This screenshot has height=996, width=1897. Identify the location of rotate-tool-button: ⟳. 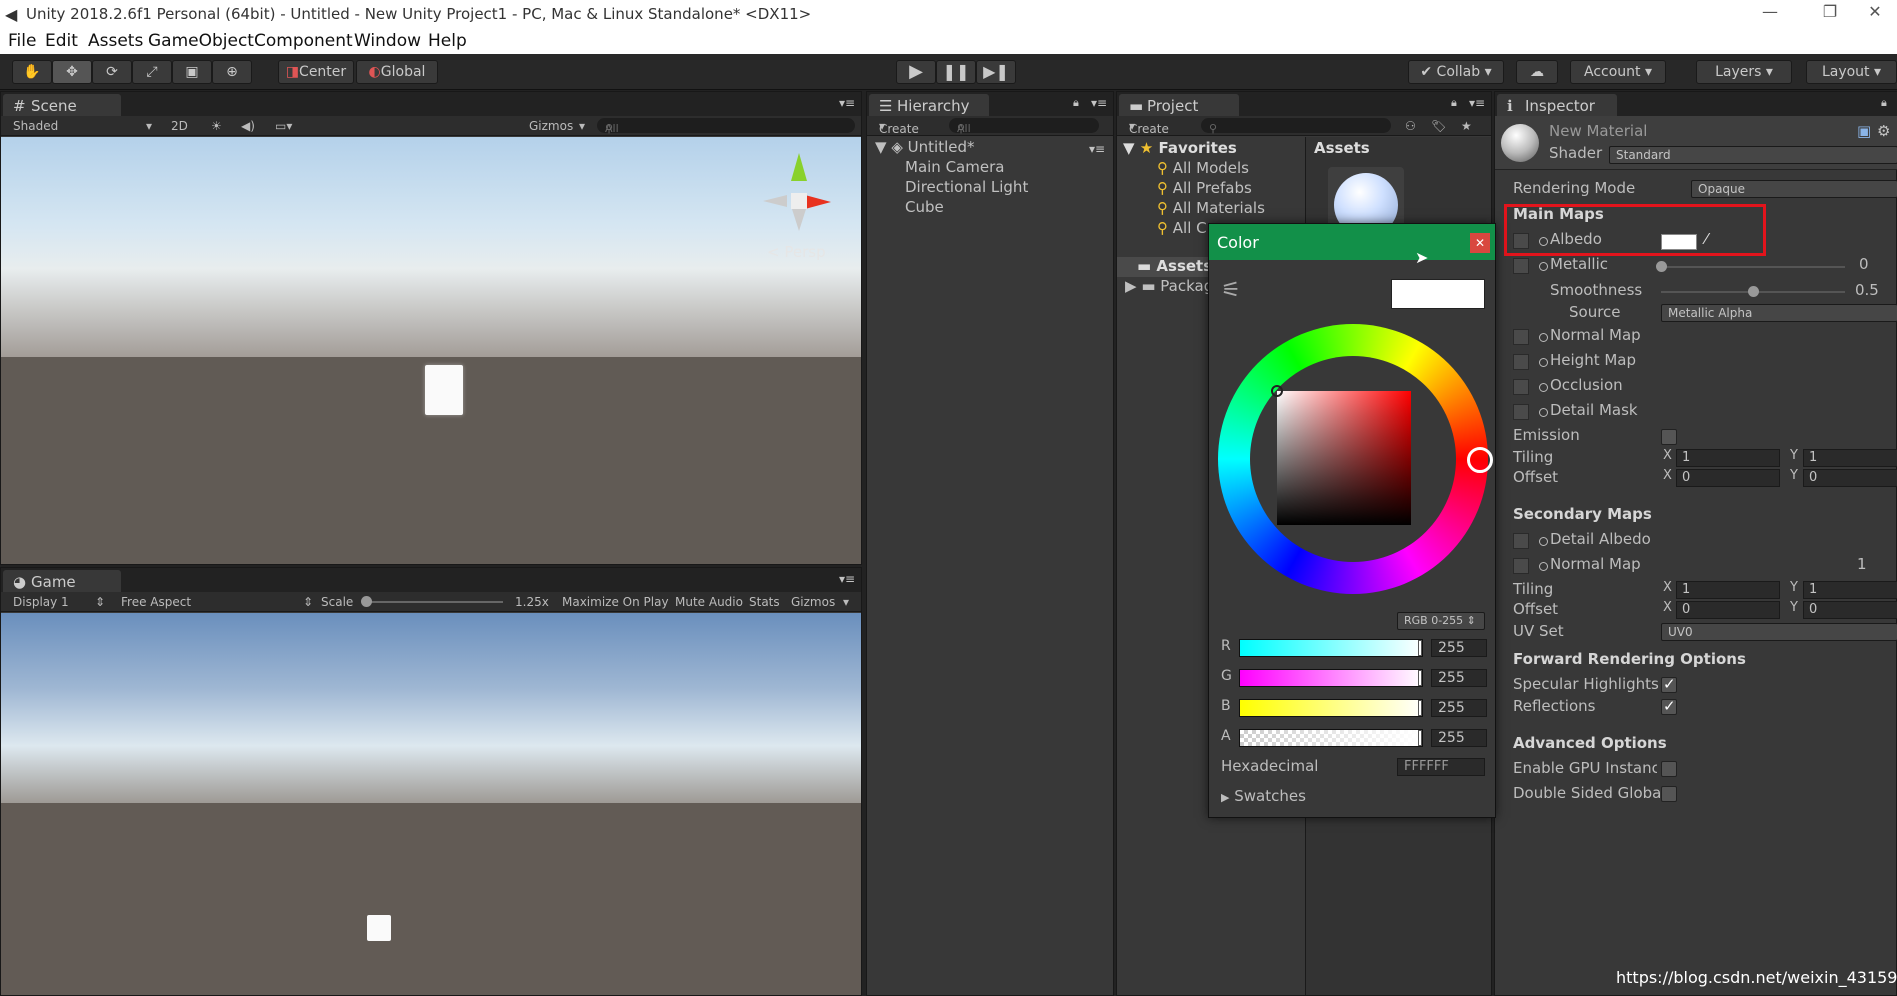
(112, 72).